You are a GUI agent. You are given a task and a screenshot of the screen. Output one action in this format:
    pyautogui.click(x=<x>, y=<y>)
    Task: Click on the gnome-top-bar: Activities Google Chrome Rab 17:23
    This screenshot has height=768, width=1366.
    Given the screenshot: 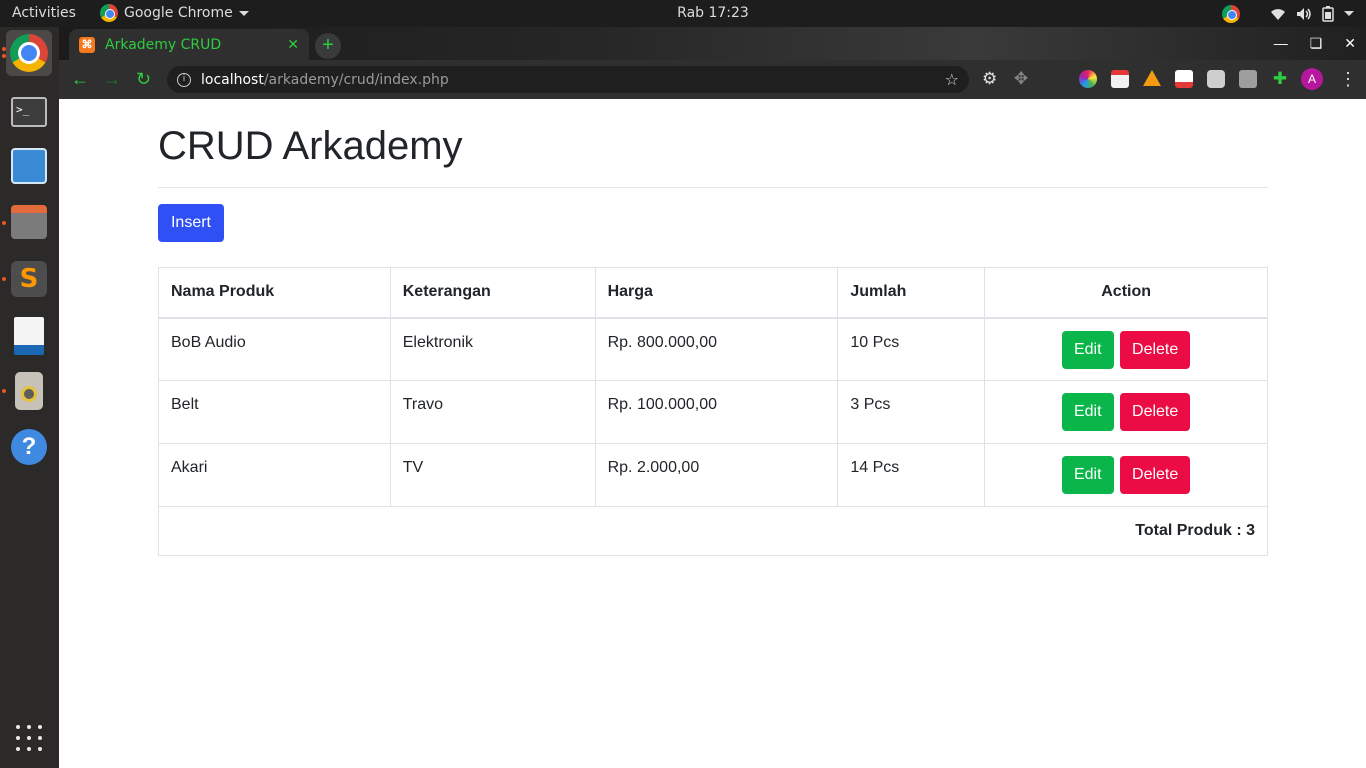 What is the action you would take?
    pyautogui.click(x=683, y=13)
    